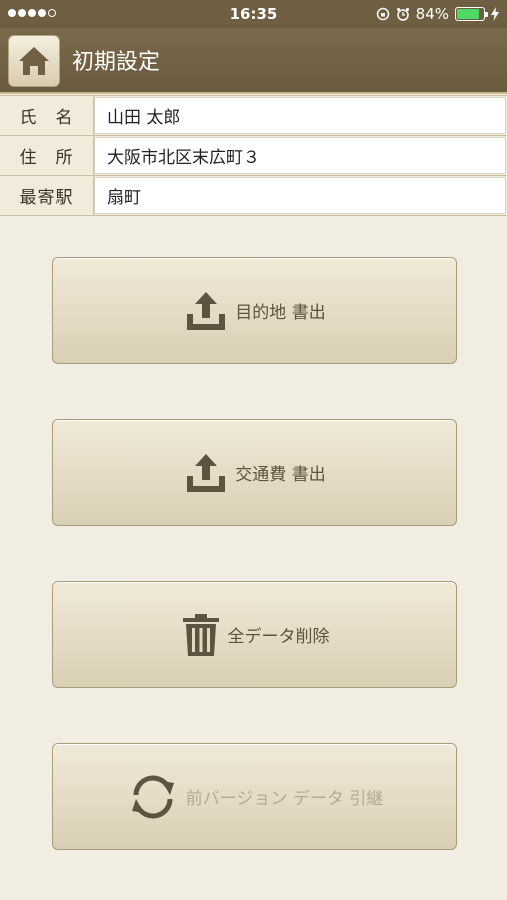  Describe the element at coordinates (432, 14) in the screenshot. I see `battery-percent: 84%` at that location.